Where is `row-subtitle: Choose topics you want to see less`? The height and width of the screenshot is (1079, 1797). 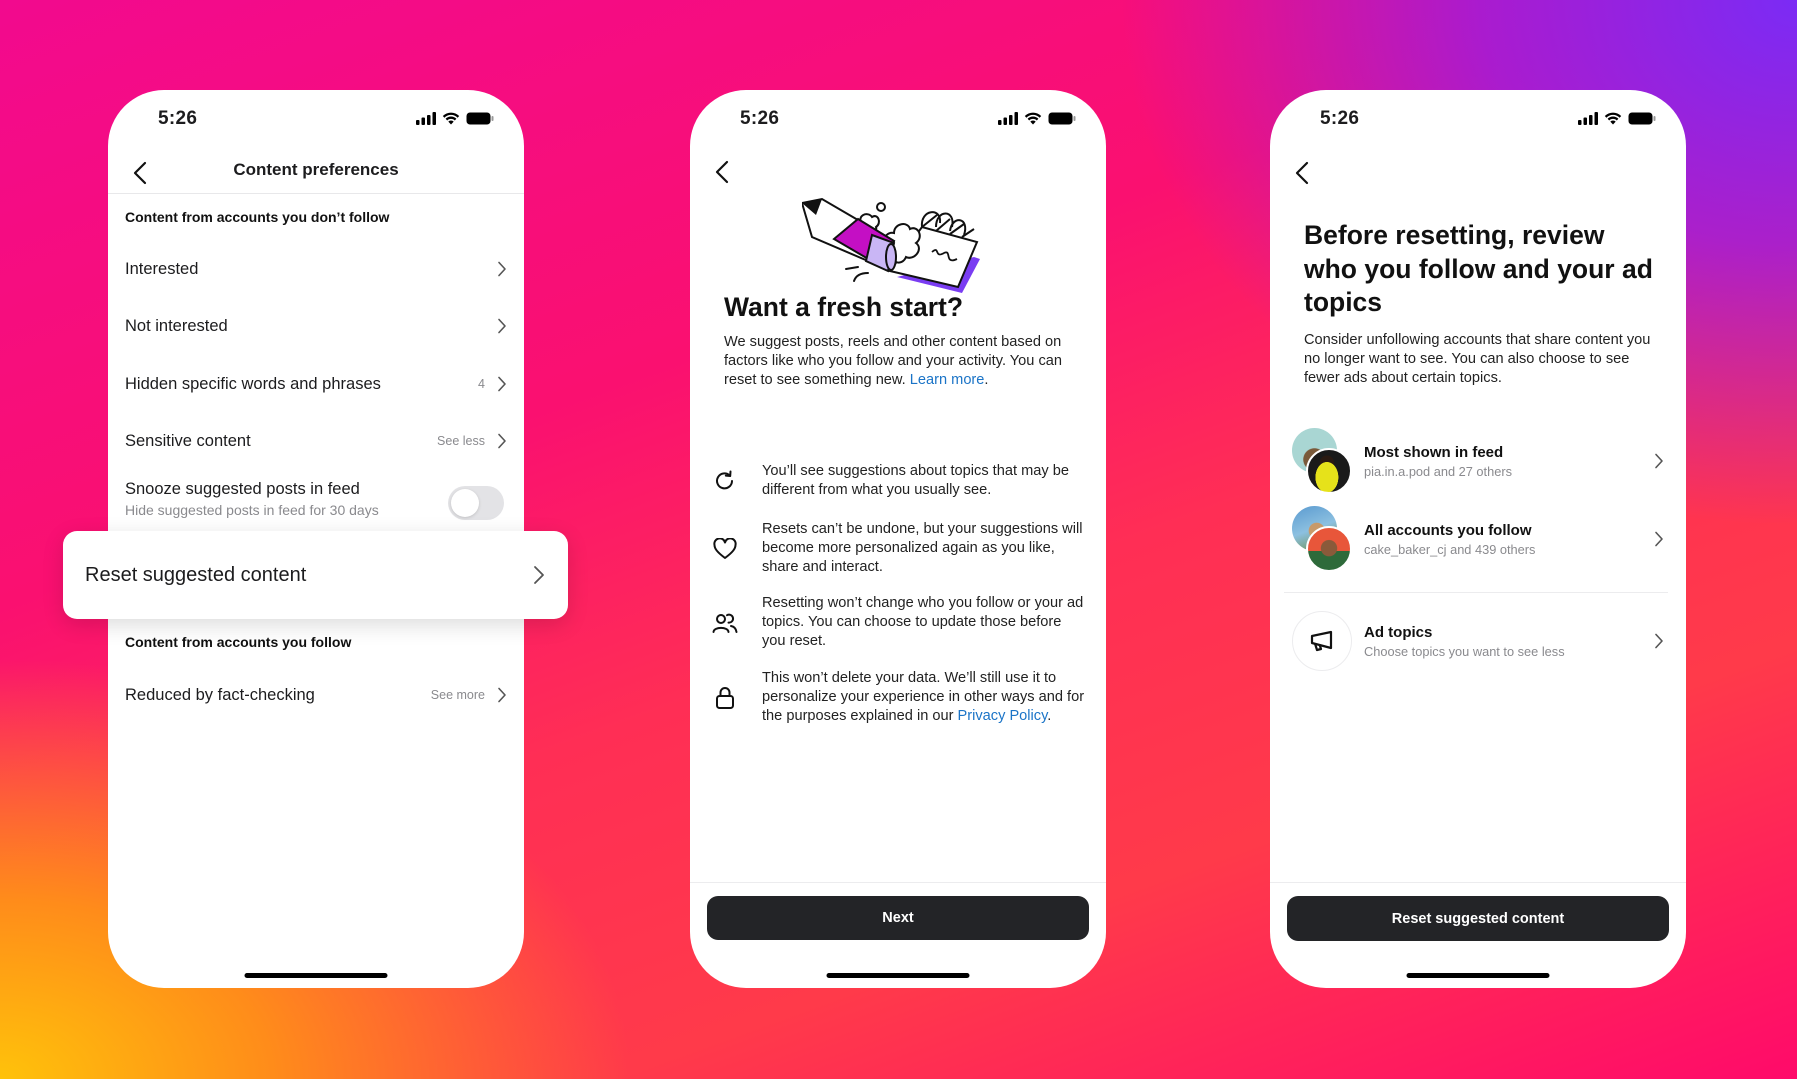
row-subtitle: Choose topics you want to see less is located at coordinates (1464, 651).